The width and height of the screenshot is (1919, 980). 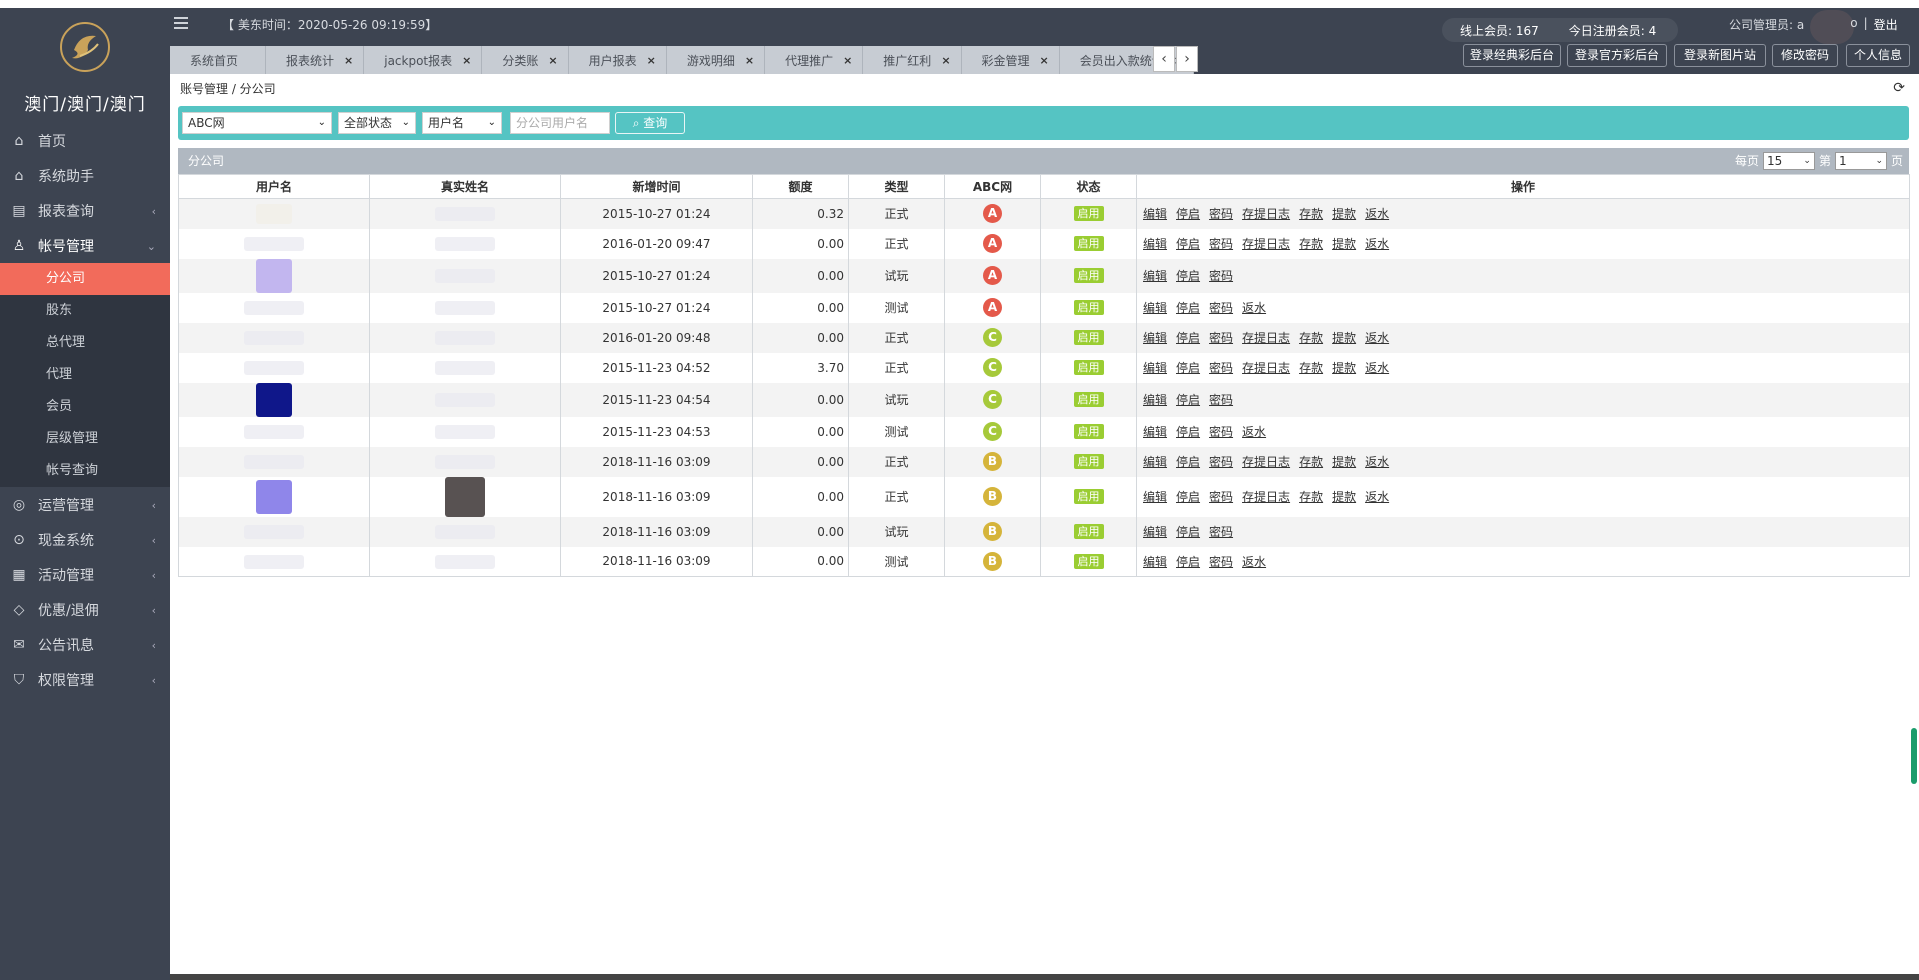 What do you see at coordinates (85, 644) in the screenshot?
I see `sidebar-item2-4: ✉ 公告讯息 ‹` at bounding box center [85, 644].